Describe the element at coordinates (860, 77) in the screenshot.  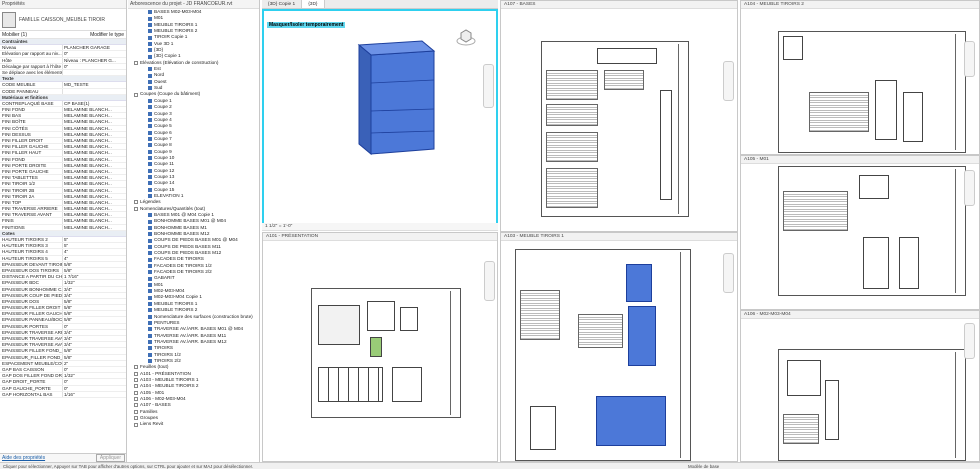
I see `sheet-view-a104: A104 - MEUBLE TIROIRS 2` at that location.